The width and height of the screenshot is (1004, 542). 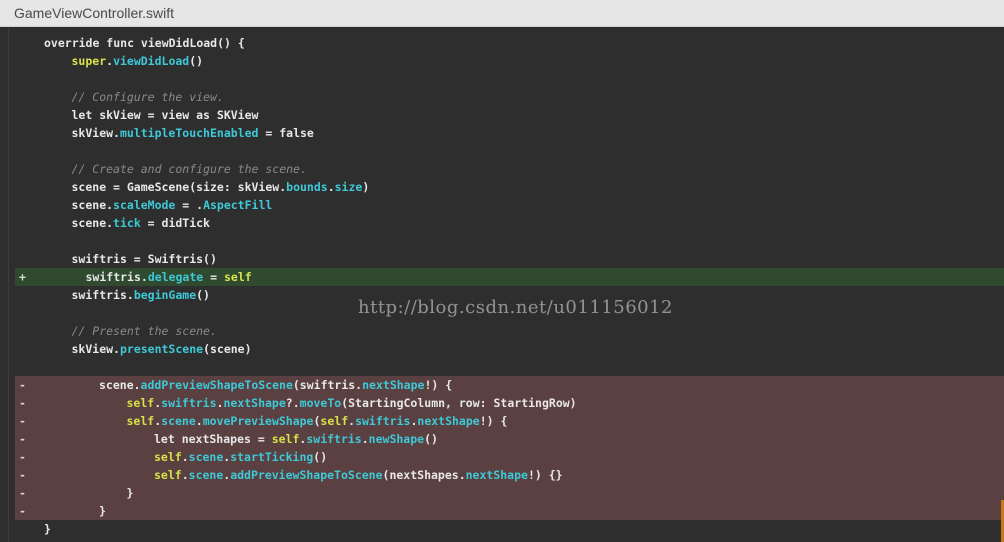 What do you see at coordinates (175, 223) in the screenshot?
I see `code-token: = didTick` at bounding box center [175, 223].